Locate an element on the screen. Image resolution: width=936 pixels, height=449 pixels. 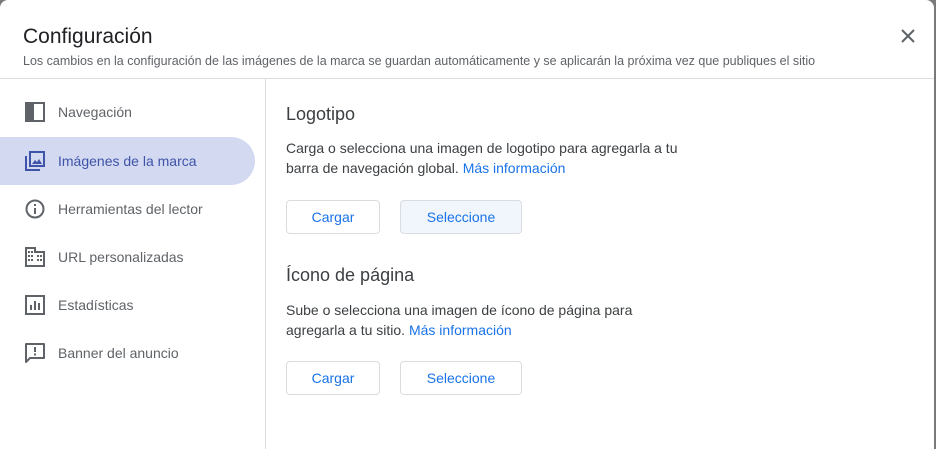
logo-select-button: Seleccione is located at coordinates (461, 217).